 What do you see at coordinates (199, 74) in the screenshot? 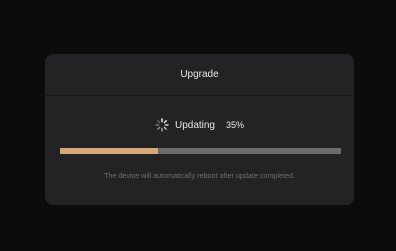
I see `dialog-title: Upgrade` at bounding box center [199, 74].